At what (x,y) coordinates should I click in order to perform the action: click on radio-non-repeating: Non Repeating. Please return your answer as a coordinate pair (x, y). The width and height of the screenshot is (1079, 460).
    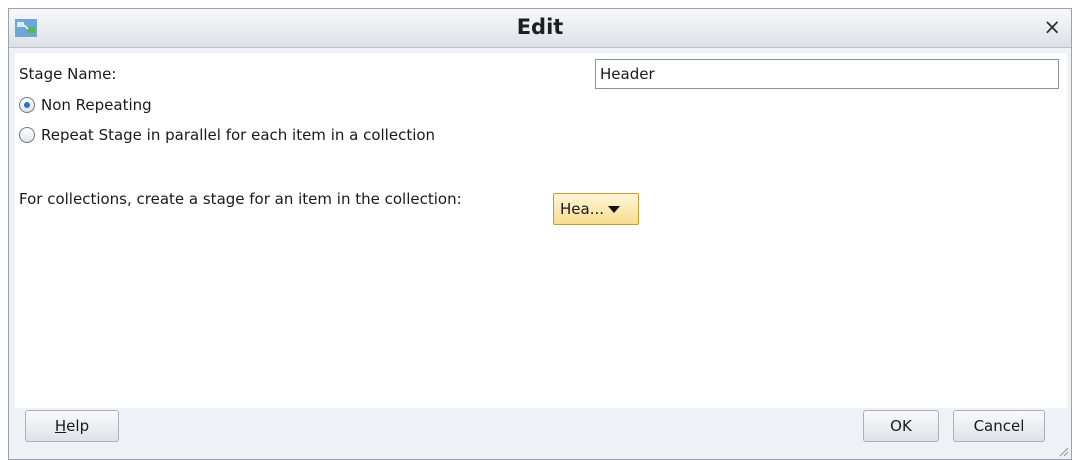
    Looking at the image, I should click on (85, 105).